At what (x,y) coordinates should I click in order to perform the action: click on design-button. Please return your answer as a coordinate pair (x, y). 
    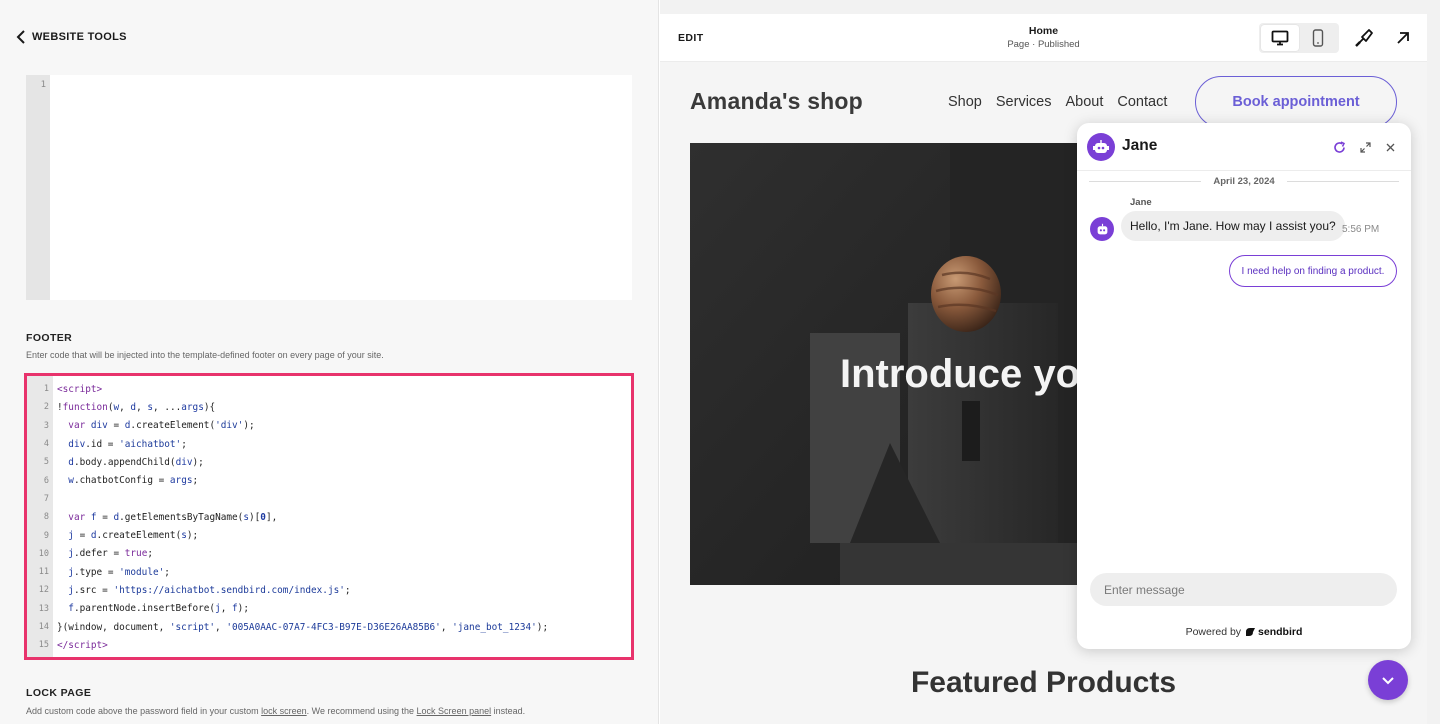
    Looking at the image, I should click on (1364, 38).